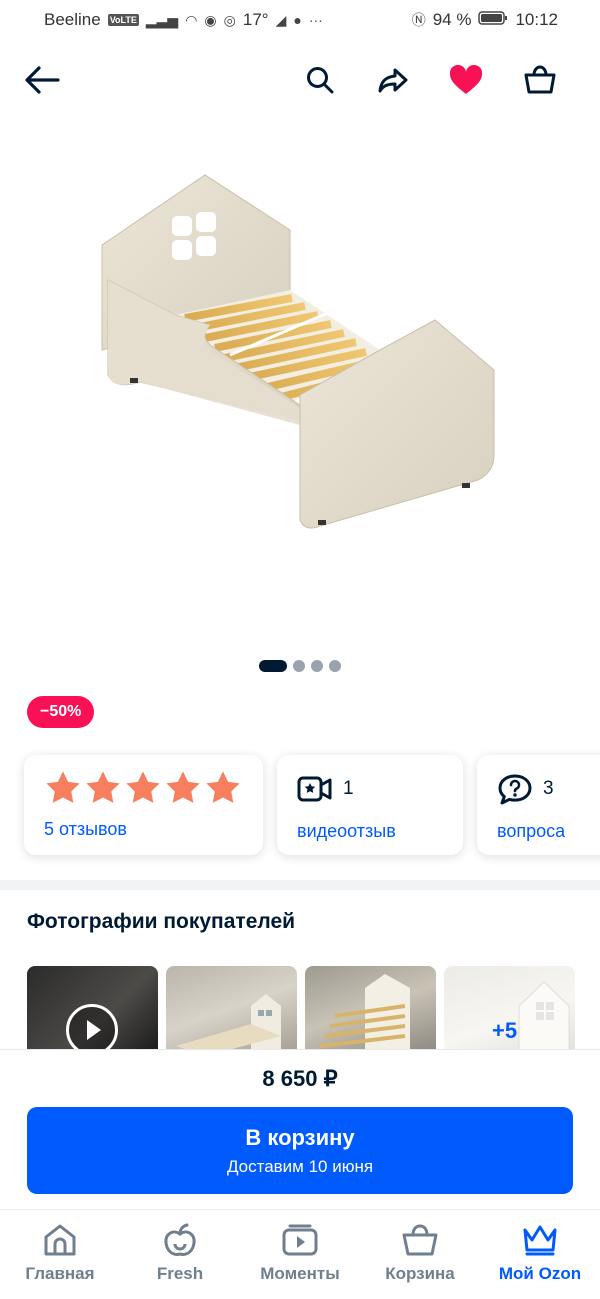 The height and width of the screenshot is (1299, 600). Describe the element at coordinates (540, 1273) in the screenshot. I see `nav-my-ozon-label: Мой Ozon` at that location.